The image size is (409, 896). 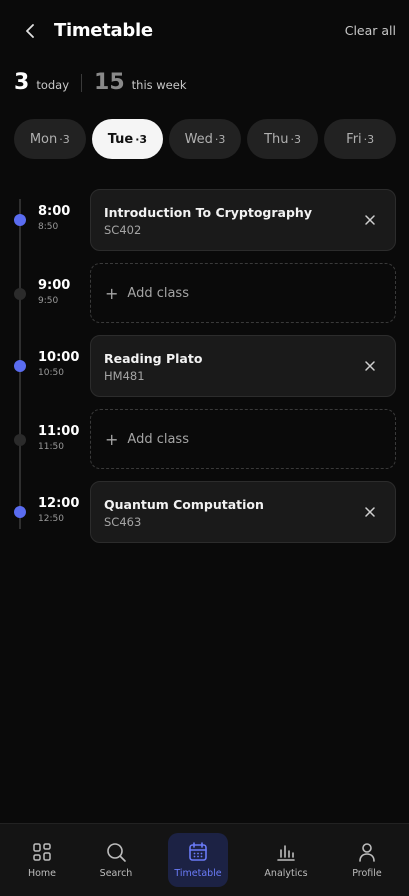 What do you see at coordinates (198, 873) in the screenshot?
I see `nav-label: Timetable` at bounding box center [198, 873].